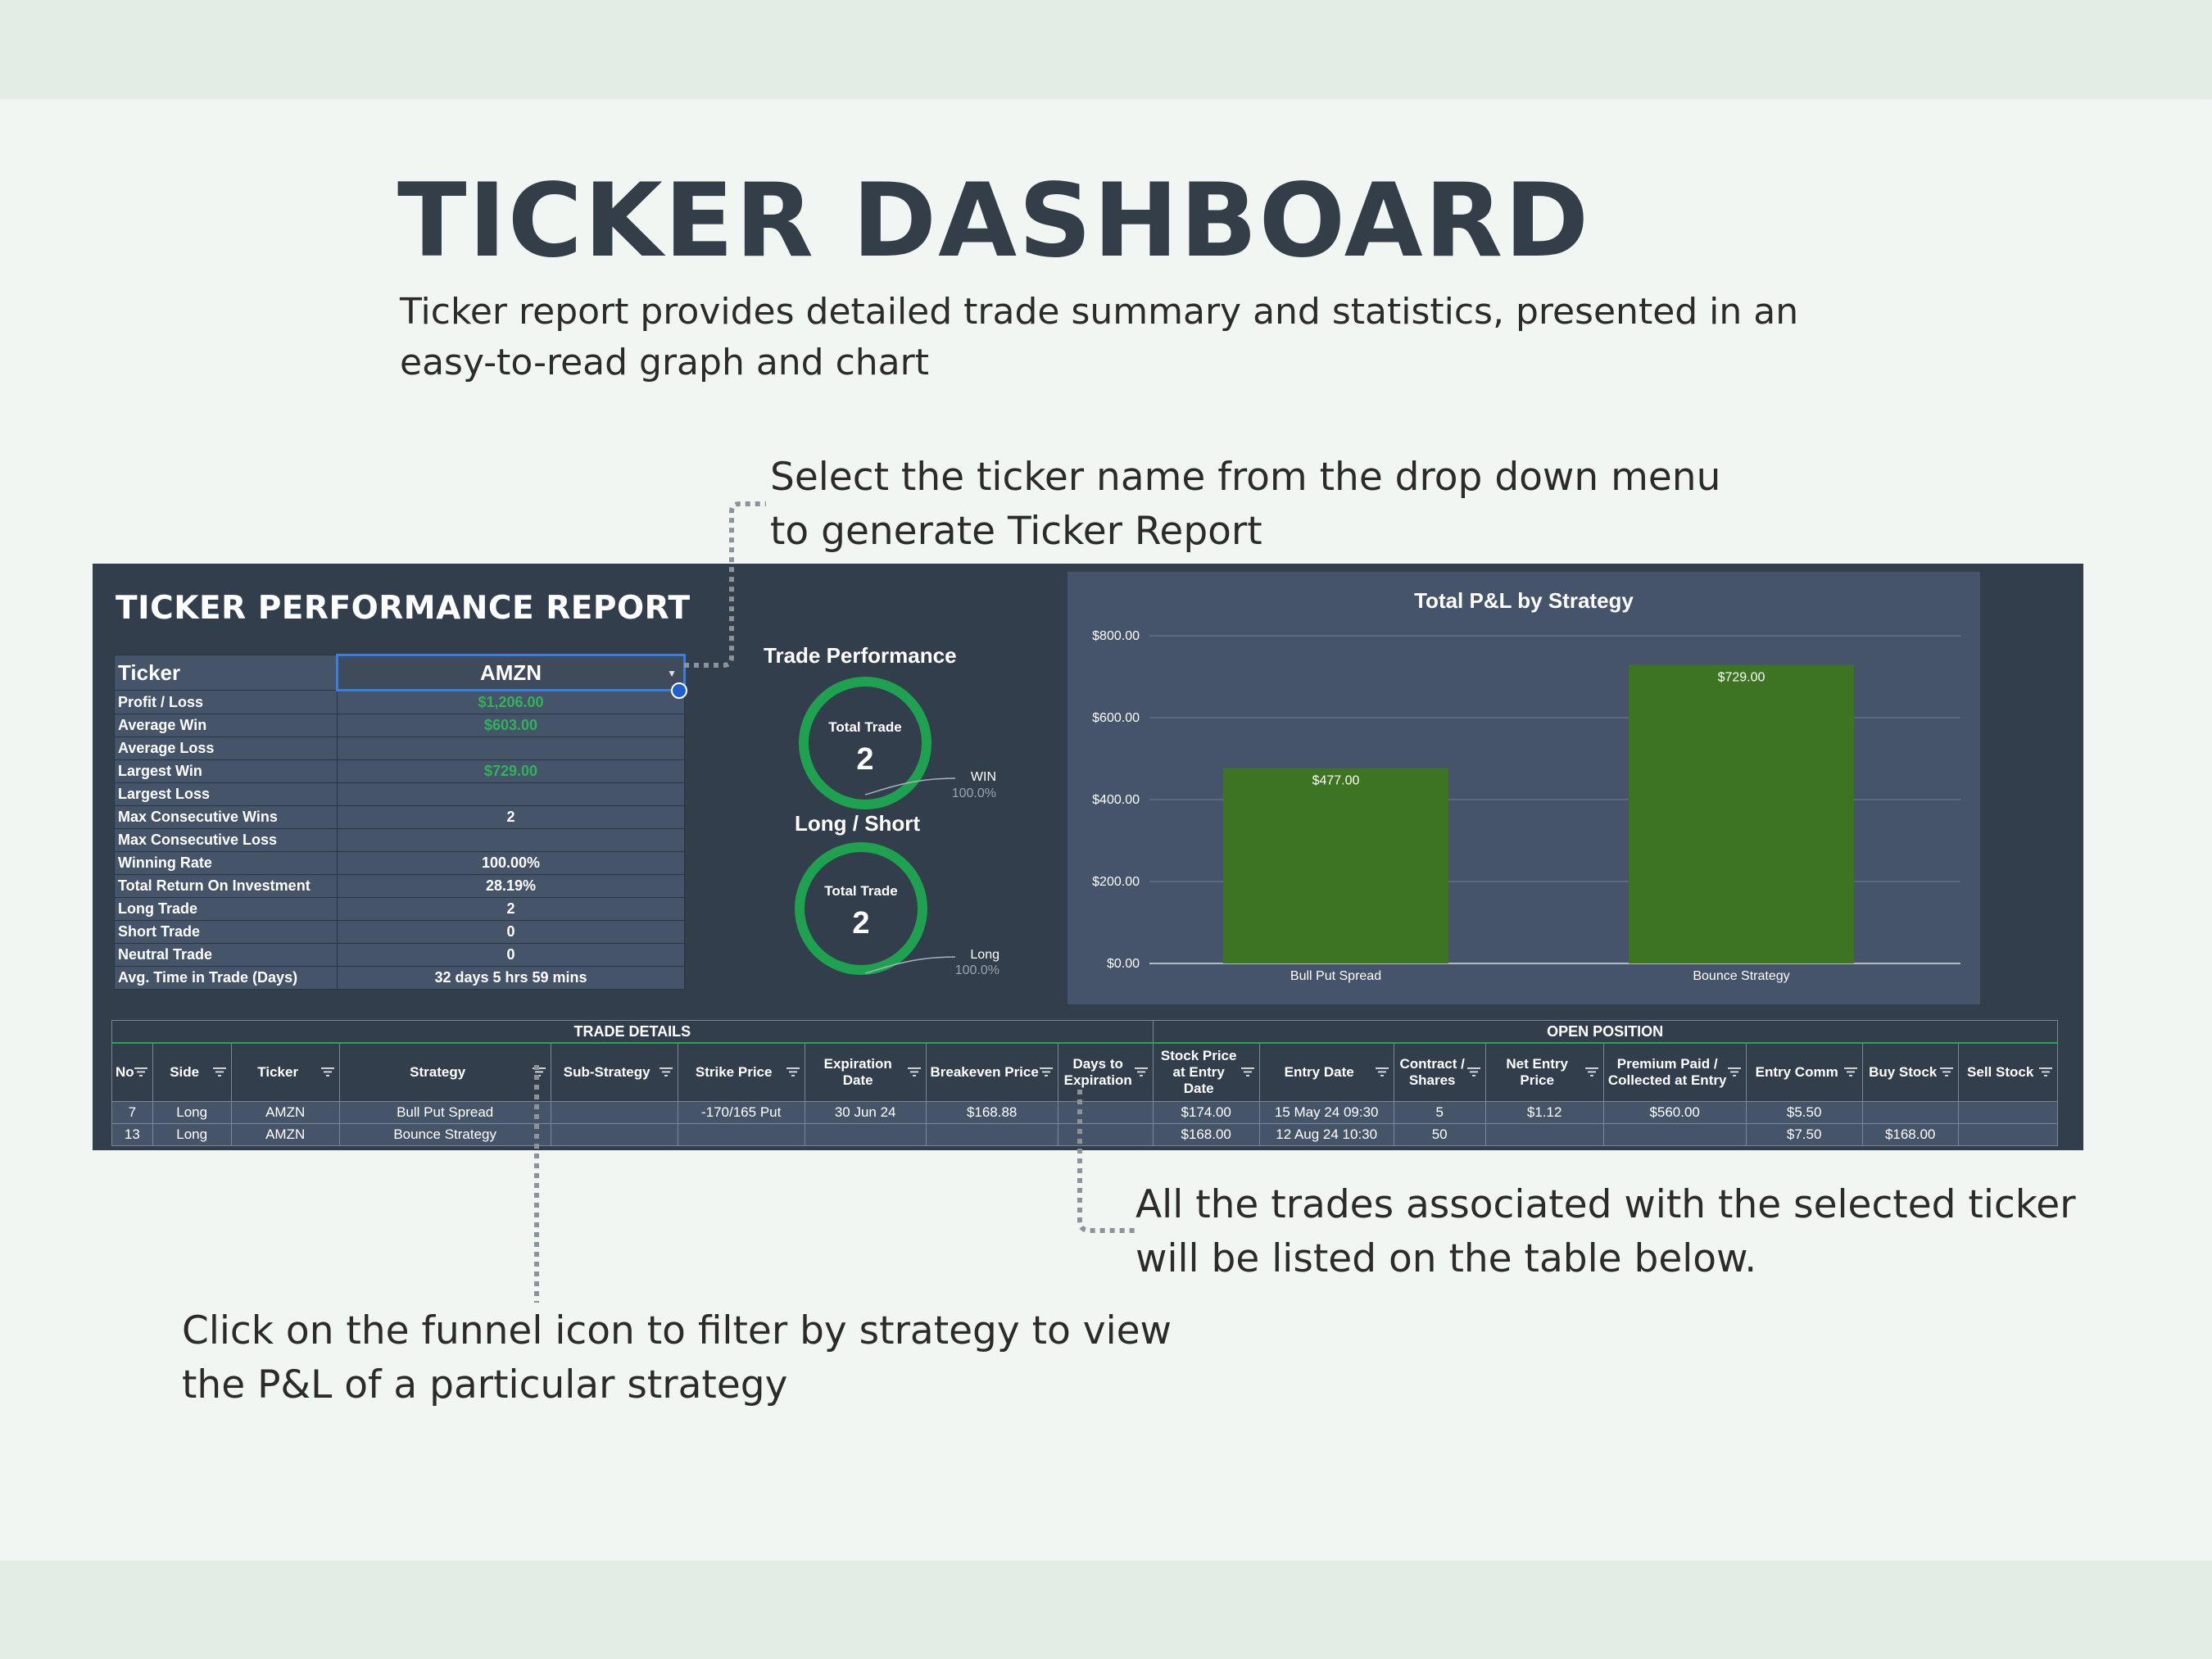  I want to click on callout-connectors, so click(834, 902).